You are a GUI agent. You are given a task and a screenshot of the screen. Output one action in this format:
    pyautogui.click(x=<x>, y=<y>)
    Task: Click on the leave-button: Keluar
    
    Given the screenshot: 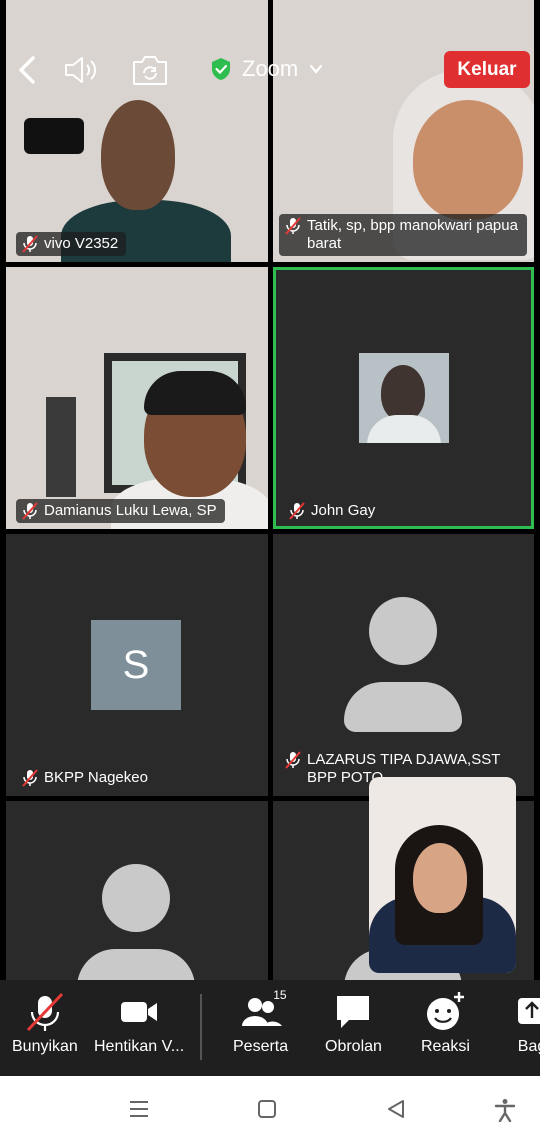 What is the action you would take?
    pyautogui.click(x=487, y=69)
    